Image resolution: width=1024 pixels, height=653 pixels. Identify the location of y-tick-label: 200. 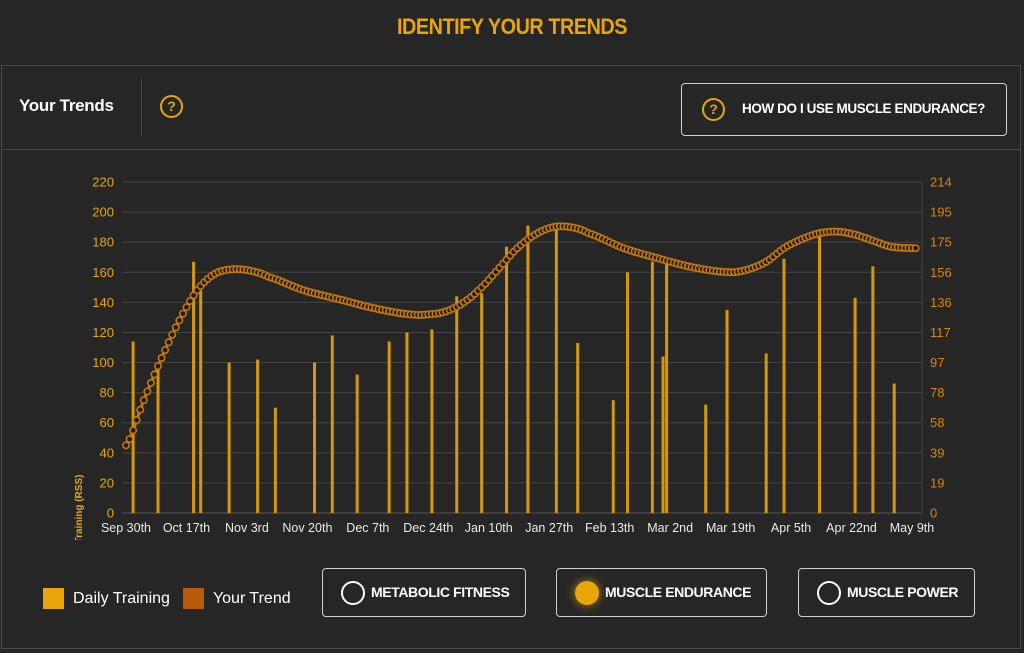
(103, 212).